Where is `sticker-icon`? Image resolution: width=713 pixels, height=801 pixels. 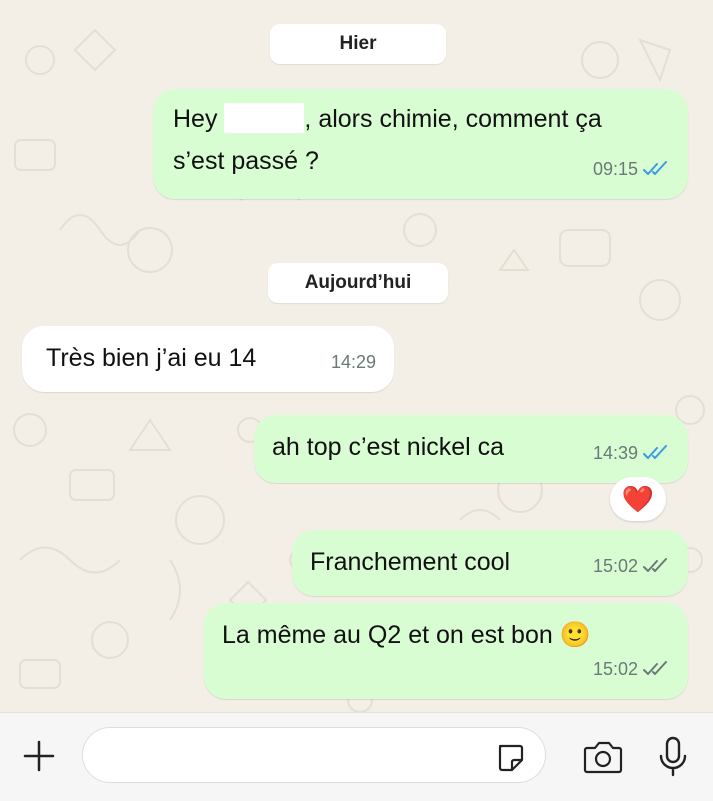
sticker-icon is located at coordinates (511, 758).